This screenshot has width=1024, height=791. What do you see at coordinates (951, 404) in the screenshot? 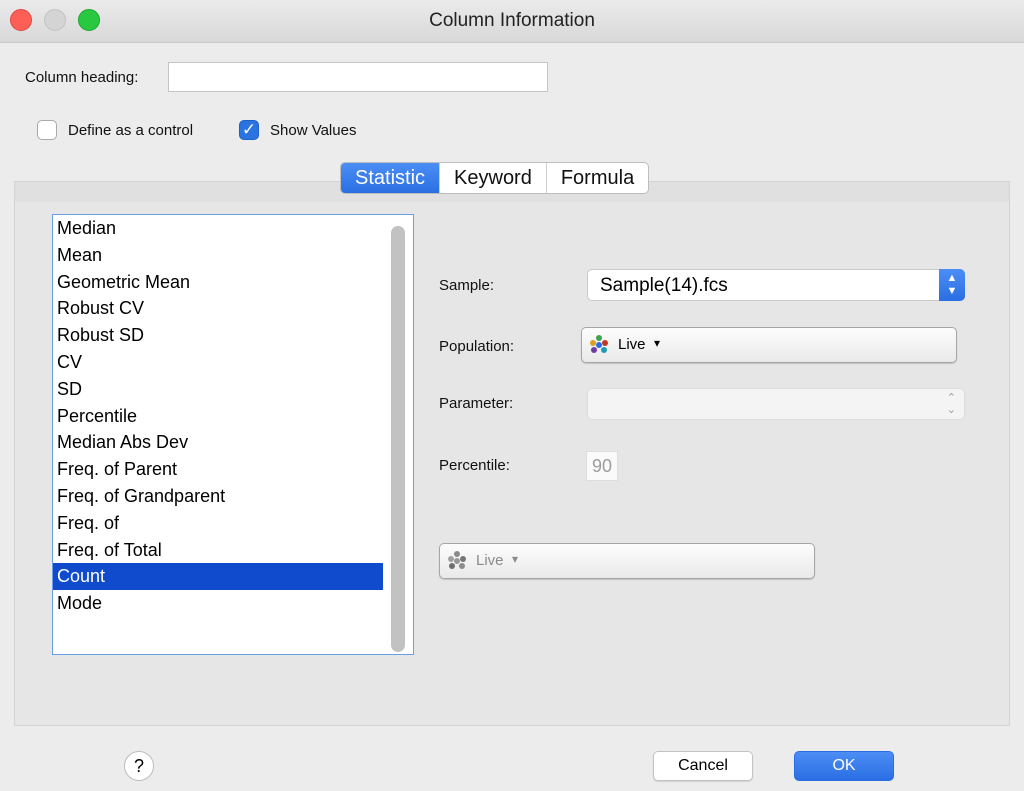
I see `up-down-chevron-icon: ⌃ ⌄` at bounding box center [951, 404].